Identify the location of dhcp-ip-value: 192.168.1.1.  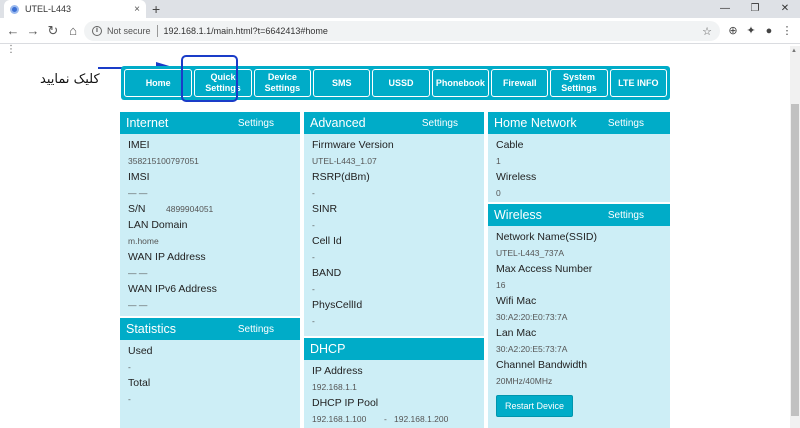
(334, 387).